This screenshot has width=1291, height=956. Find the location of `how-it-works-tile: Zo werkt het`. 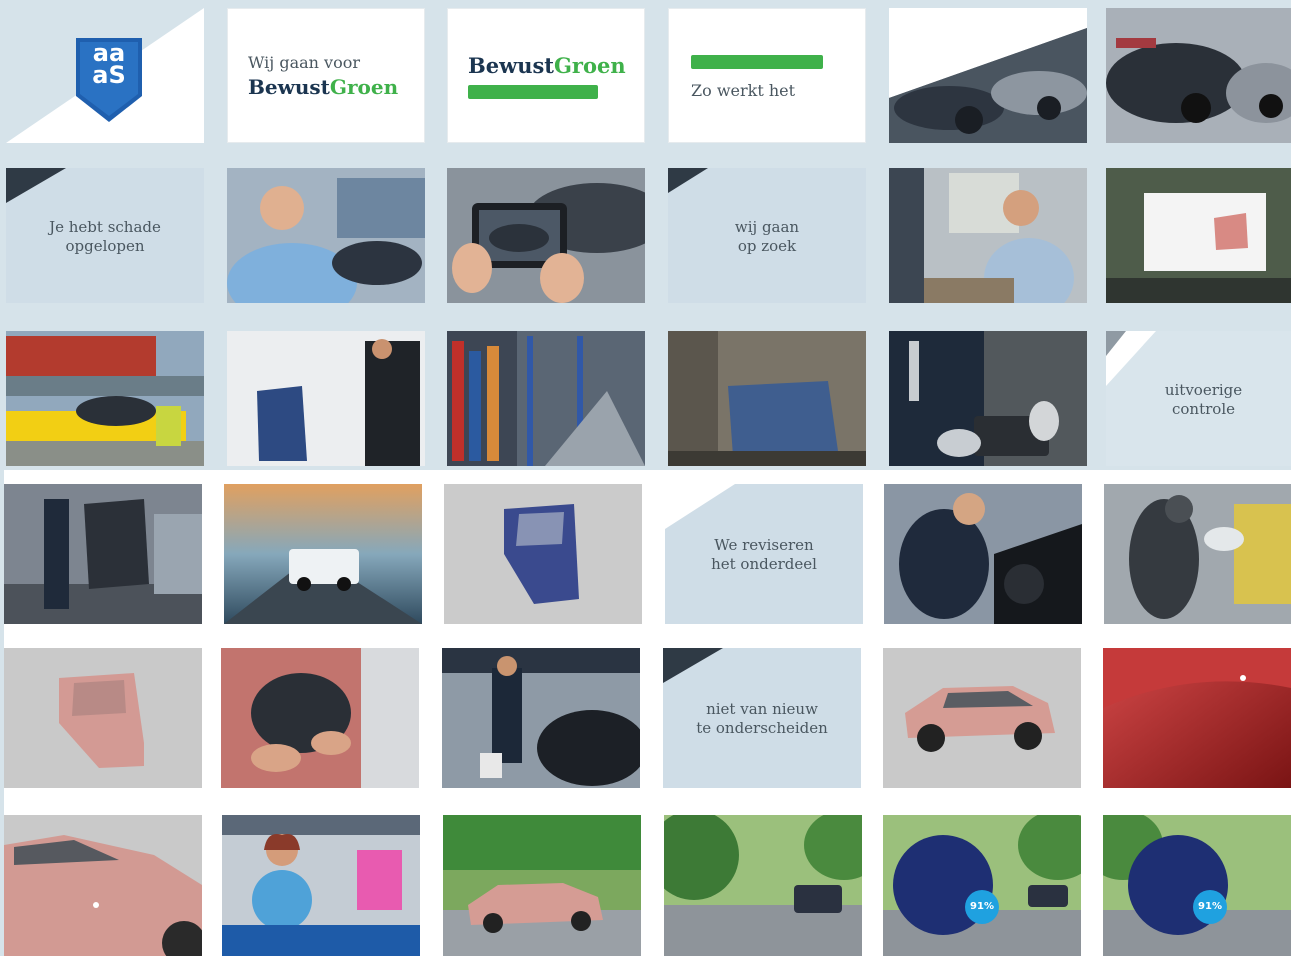

how-it-works-tile: Zo werkt het is located at coordinates (767, 75).